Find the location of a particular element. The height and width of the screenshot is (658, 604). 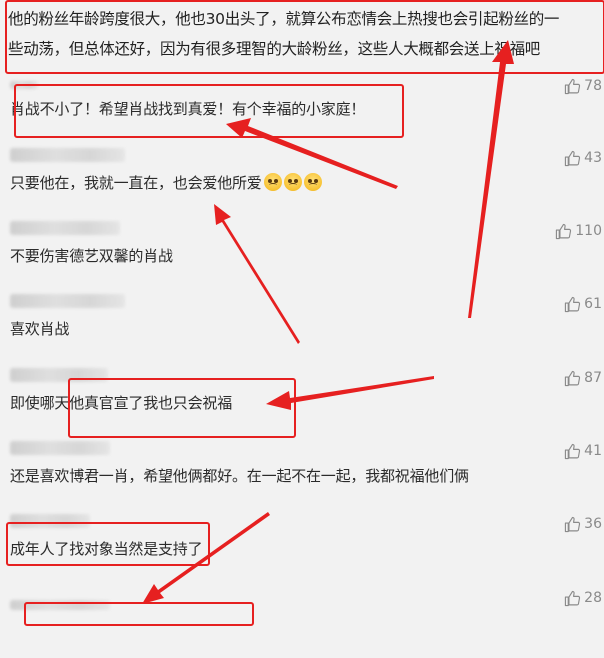

like-button: 28 is located at coordinates (583, 598).